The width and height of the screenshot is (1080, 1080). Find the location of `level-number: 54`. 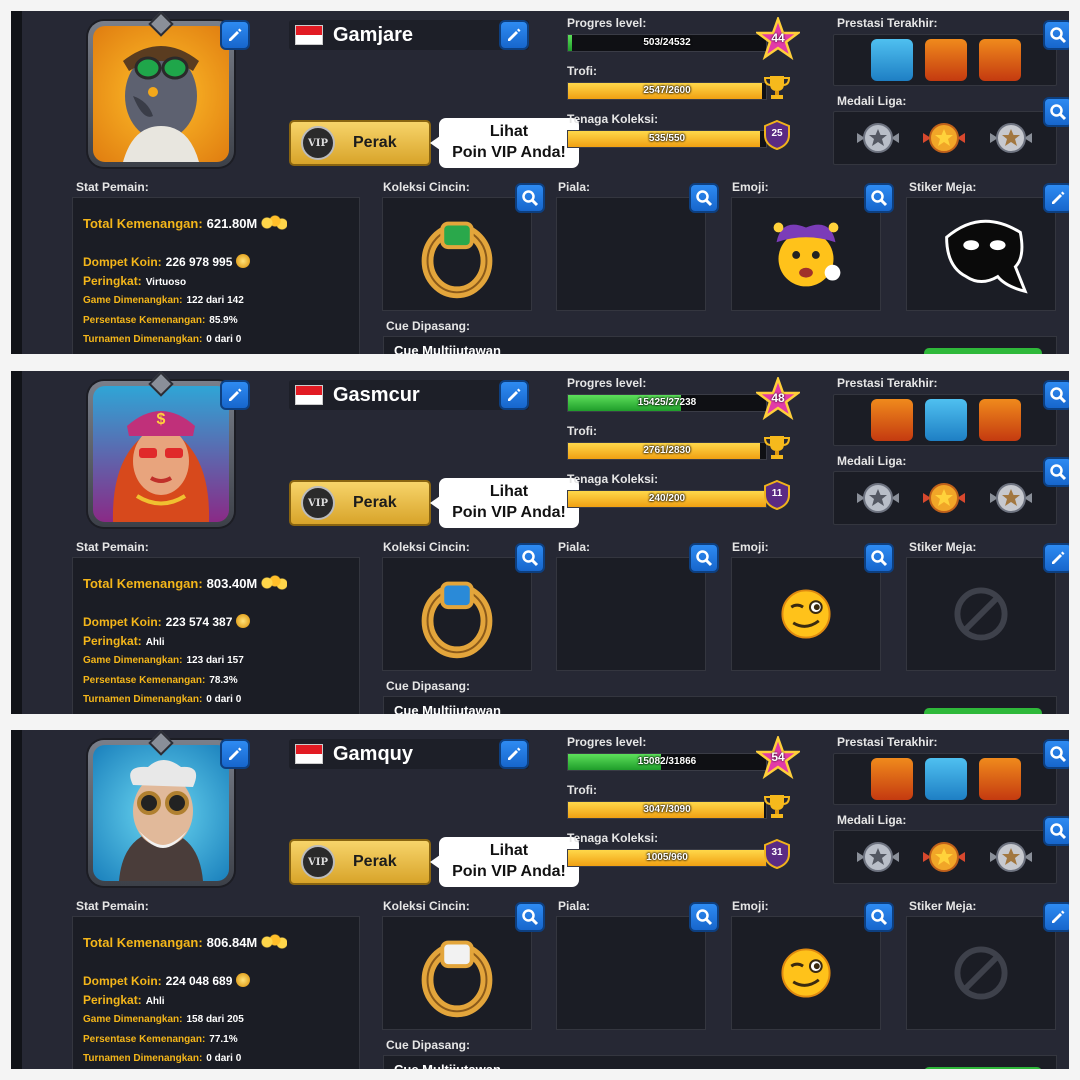

level-number: 54 is located at coordinates (778, 757).